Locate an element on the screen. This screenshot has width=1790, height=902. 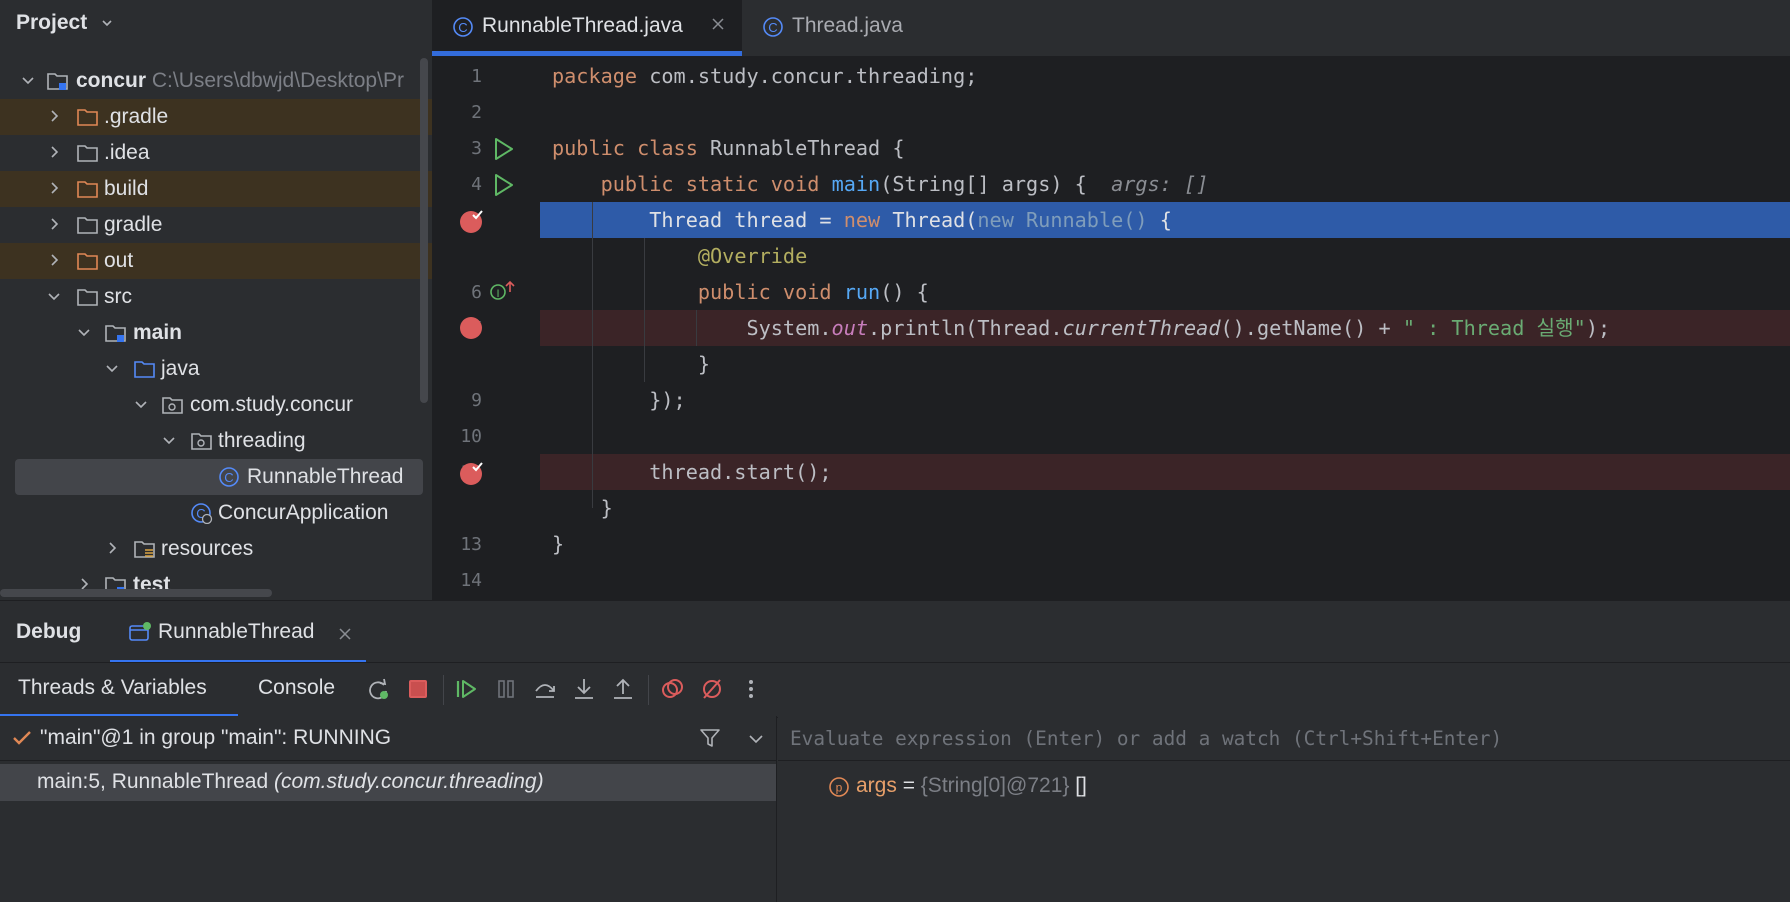
code-line-6: @Override is located at coordinates (1165, 256).